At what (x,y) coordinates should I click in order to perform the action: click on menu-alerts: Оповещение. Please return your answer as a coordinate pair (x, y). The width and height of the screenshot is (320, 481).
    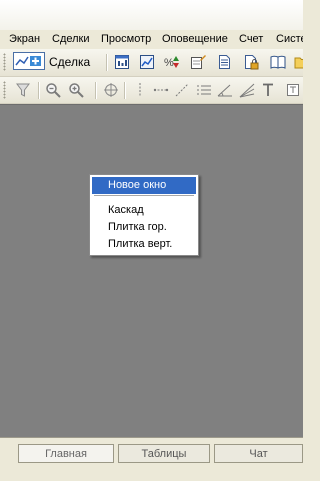
    Looking at the image, I should click on (195, 39).